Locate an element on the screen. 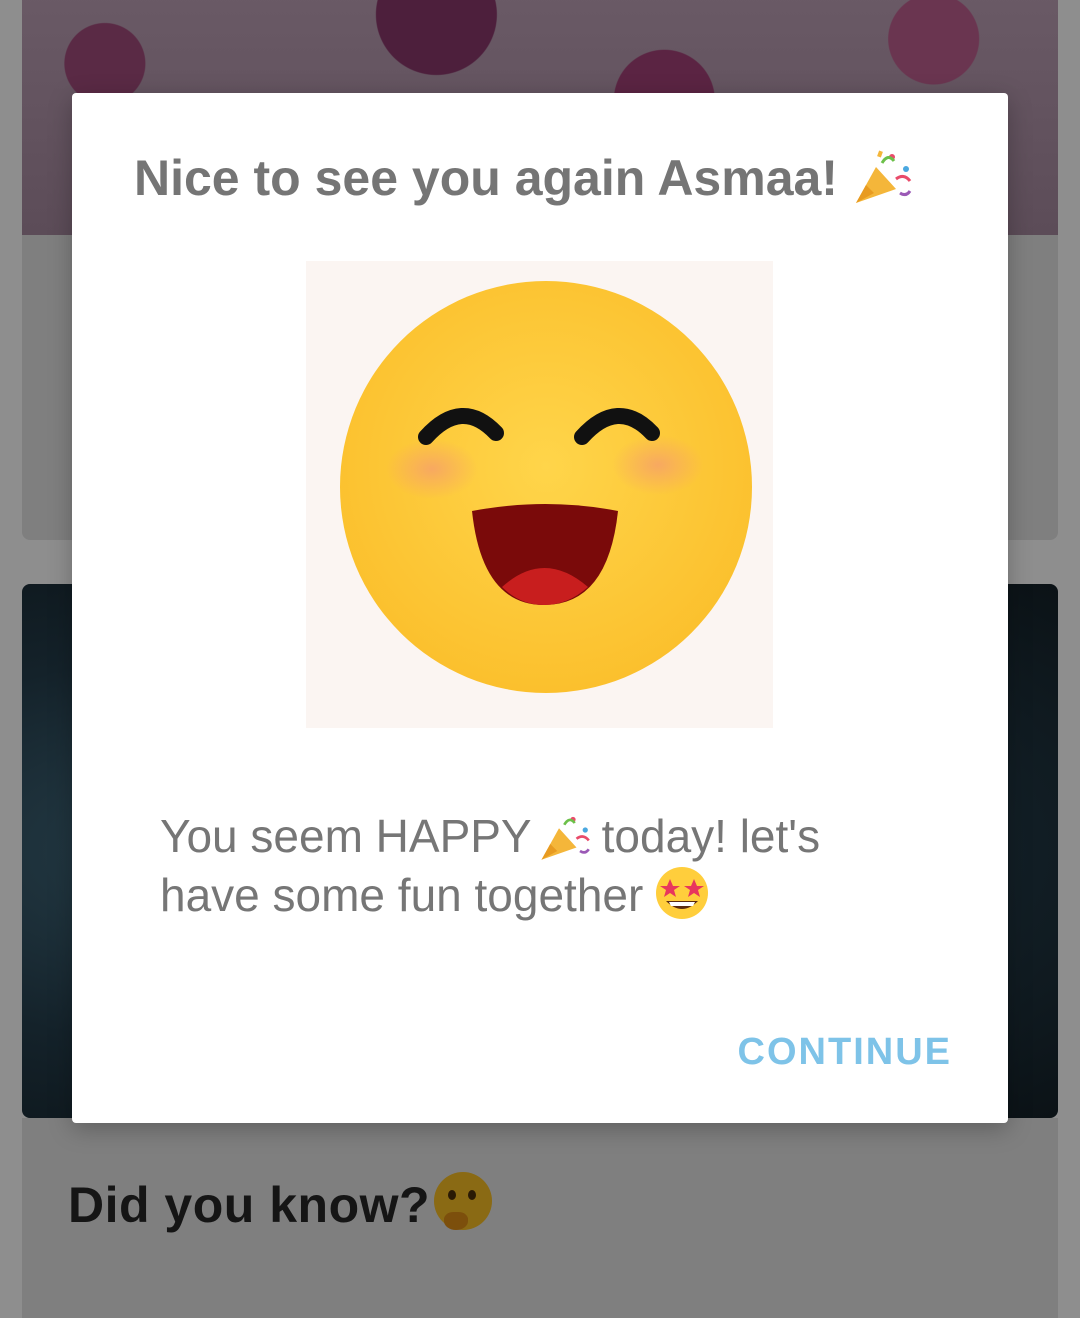  section-heading: Did you know? is located at coordinates (280, 1203).